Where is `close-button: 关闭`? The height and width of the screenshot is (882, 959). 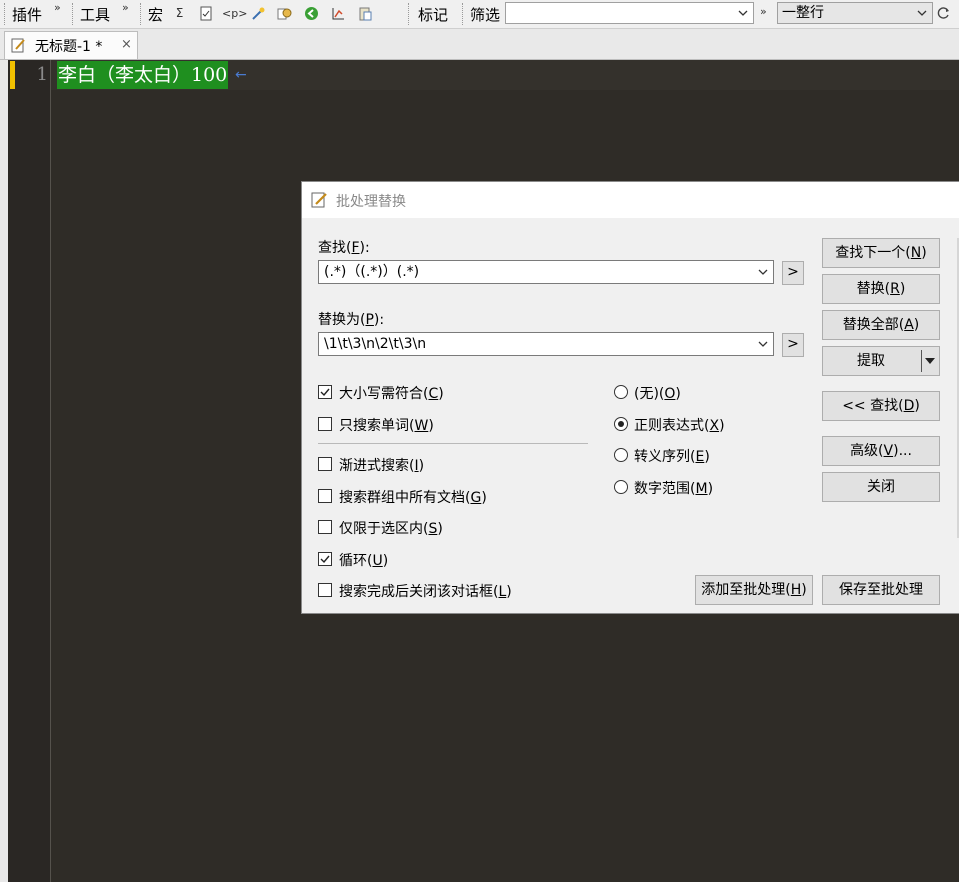
close-button: 关闭 is located at coordinates (881, 487).